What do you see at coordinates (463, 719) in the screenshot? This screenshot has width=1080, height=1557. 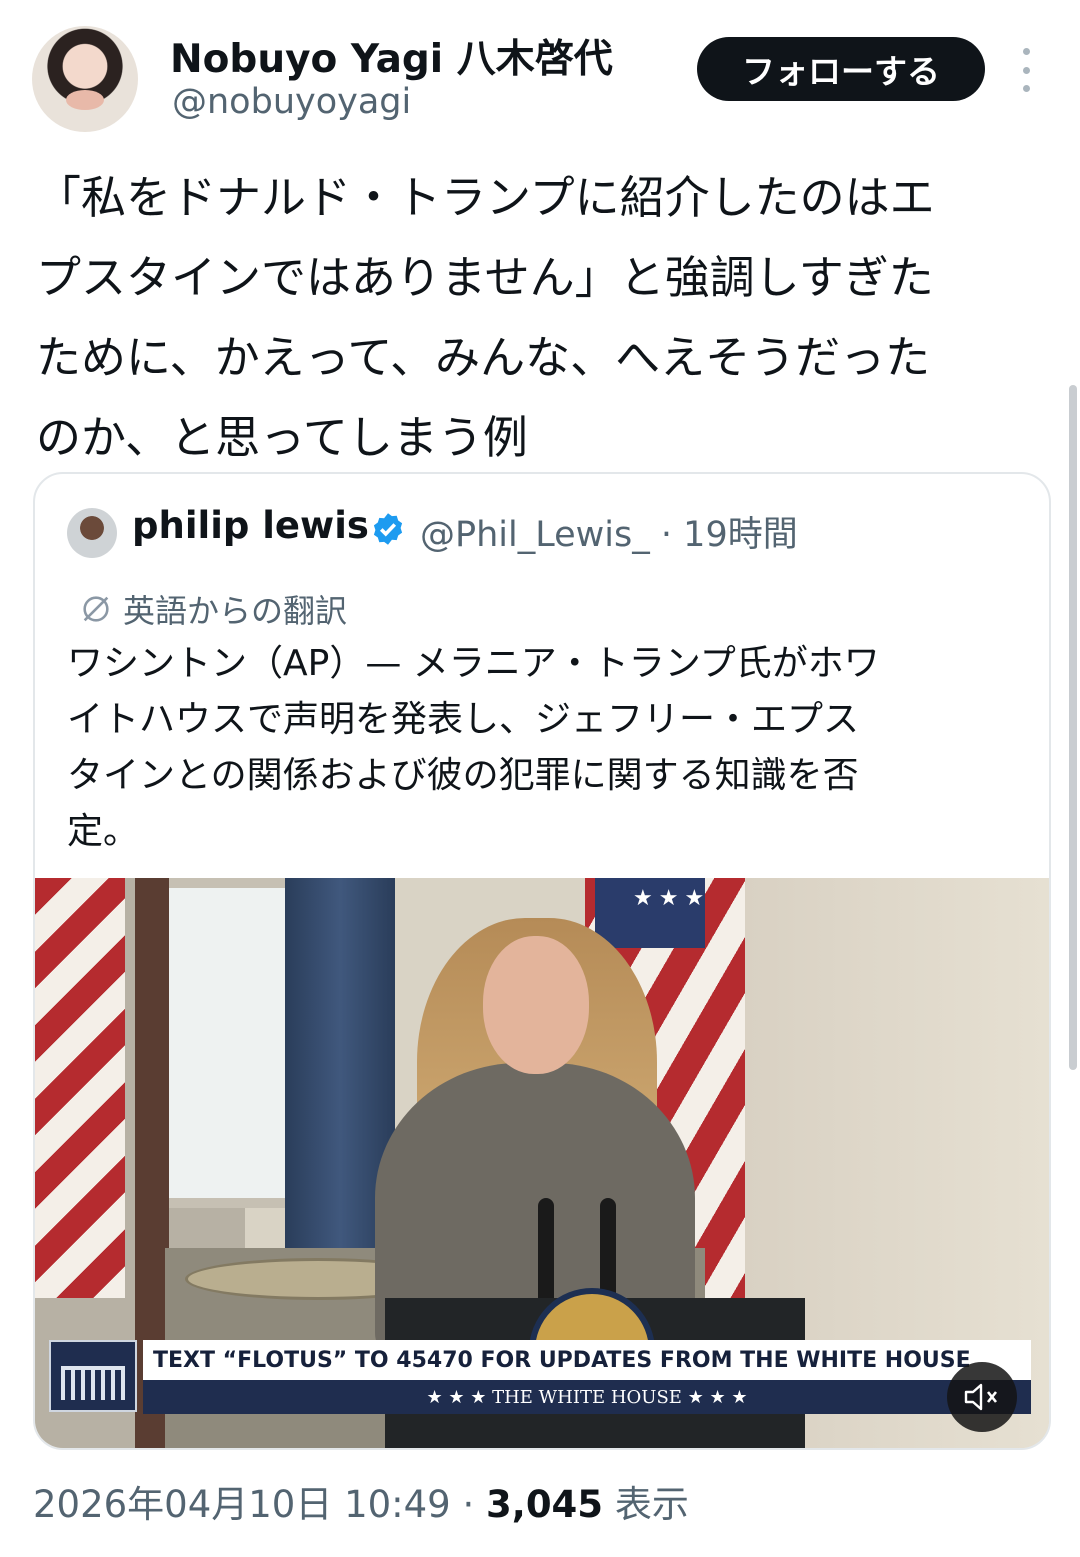 I see `quoted-text-line: イトハウスで声明を発表し、ジェフリー・エプス` at bounding box center [463, 719].